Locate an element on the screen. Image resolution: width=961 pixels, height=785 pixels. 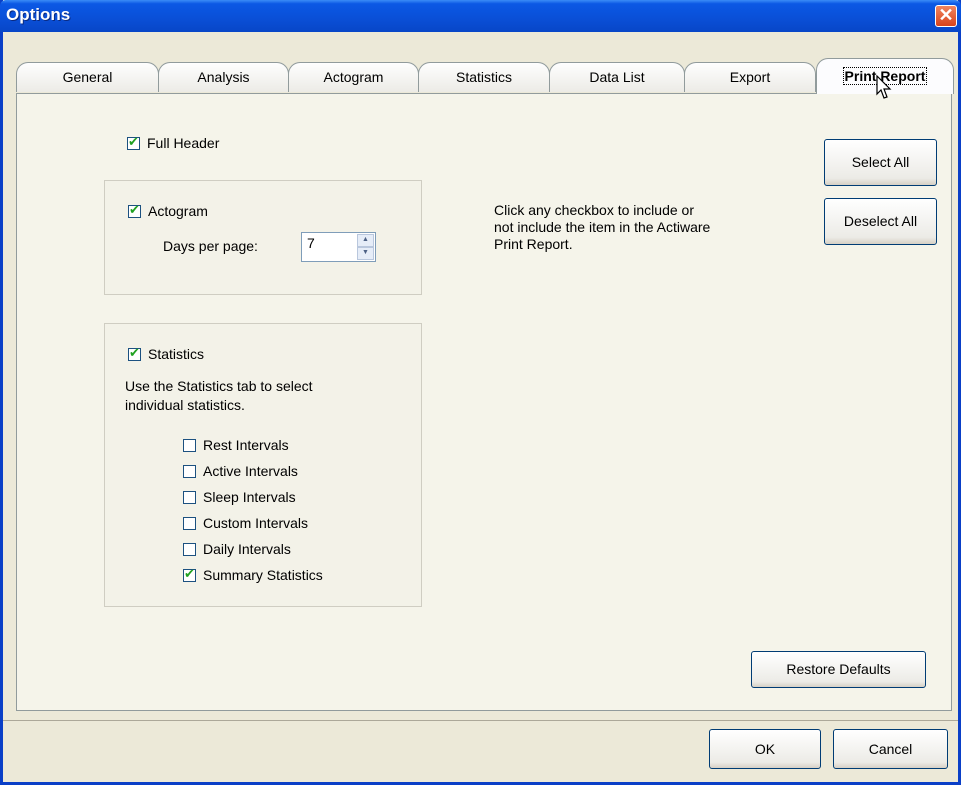
tab-statistics: Statistics is located at coordinates (484, 77).